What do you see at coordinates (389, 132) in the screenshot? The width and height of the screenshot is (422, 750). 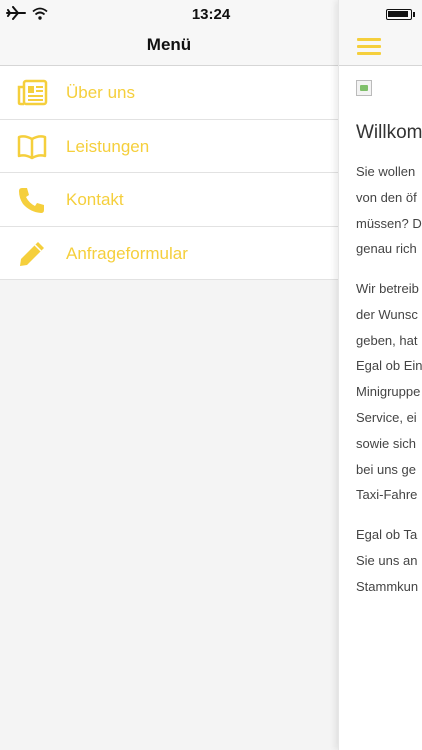 I see `welcome-heading: Willkom` at bounding box center [389, 132].